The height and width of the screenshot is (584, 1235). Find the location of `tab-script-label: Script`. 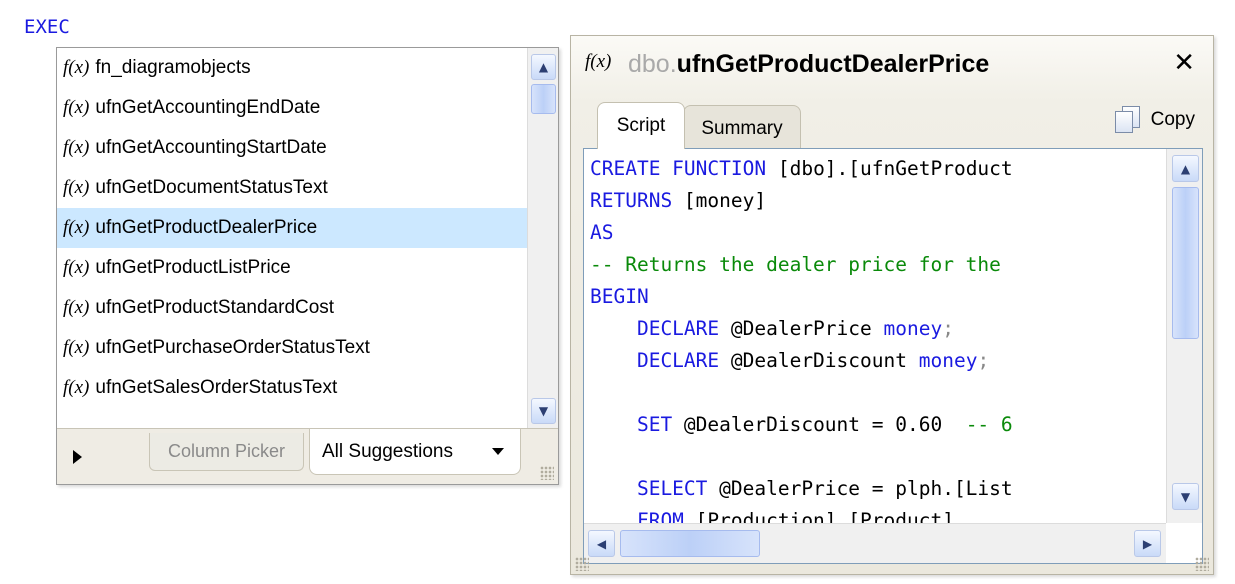

tab-script-label: Script is located at coordinates (641, 125).